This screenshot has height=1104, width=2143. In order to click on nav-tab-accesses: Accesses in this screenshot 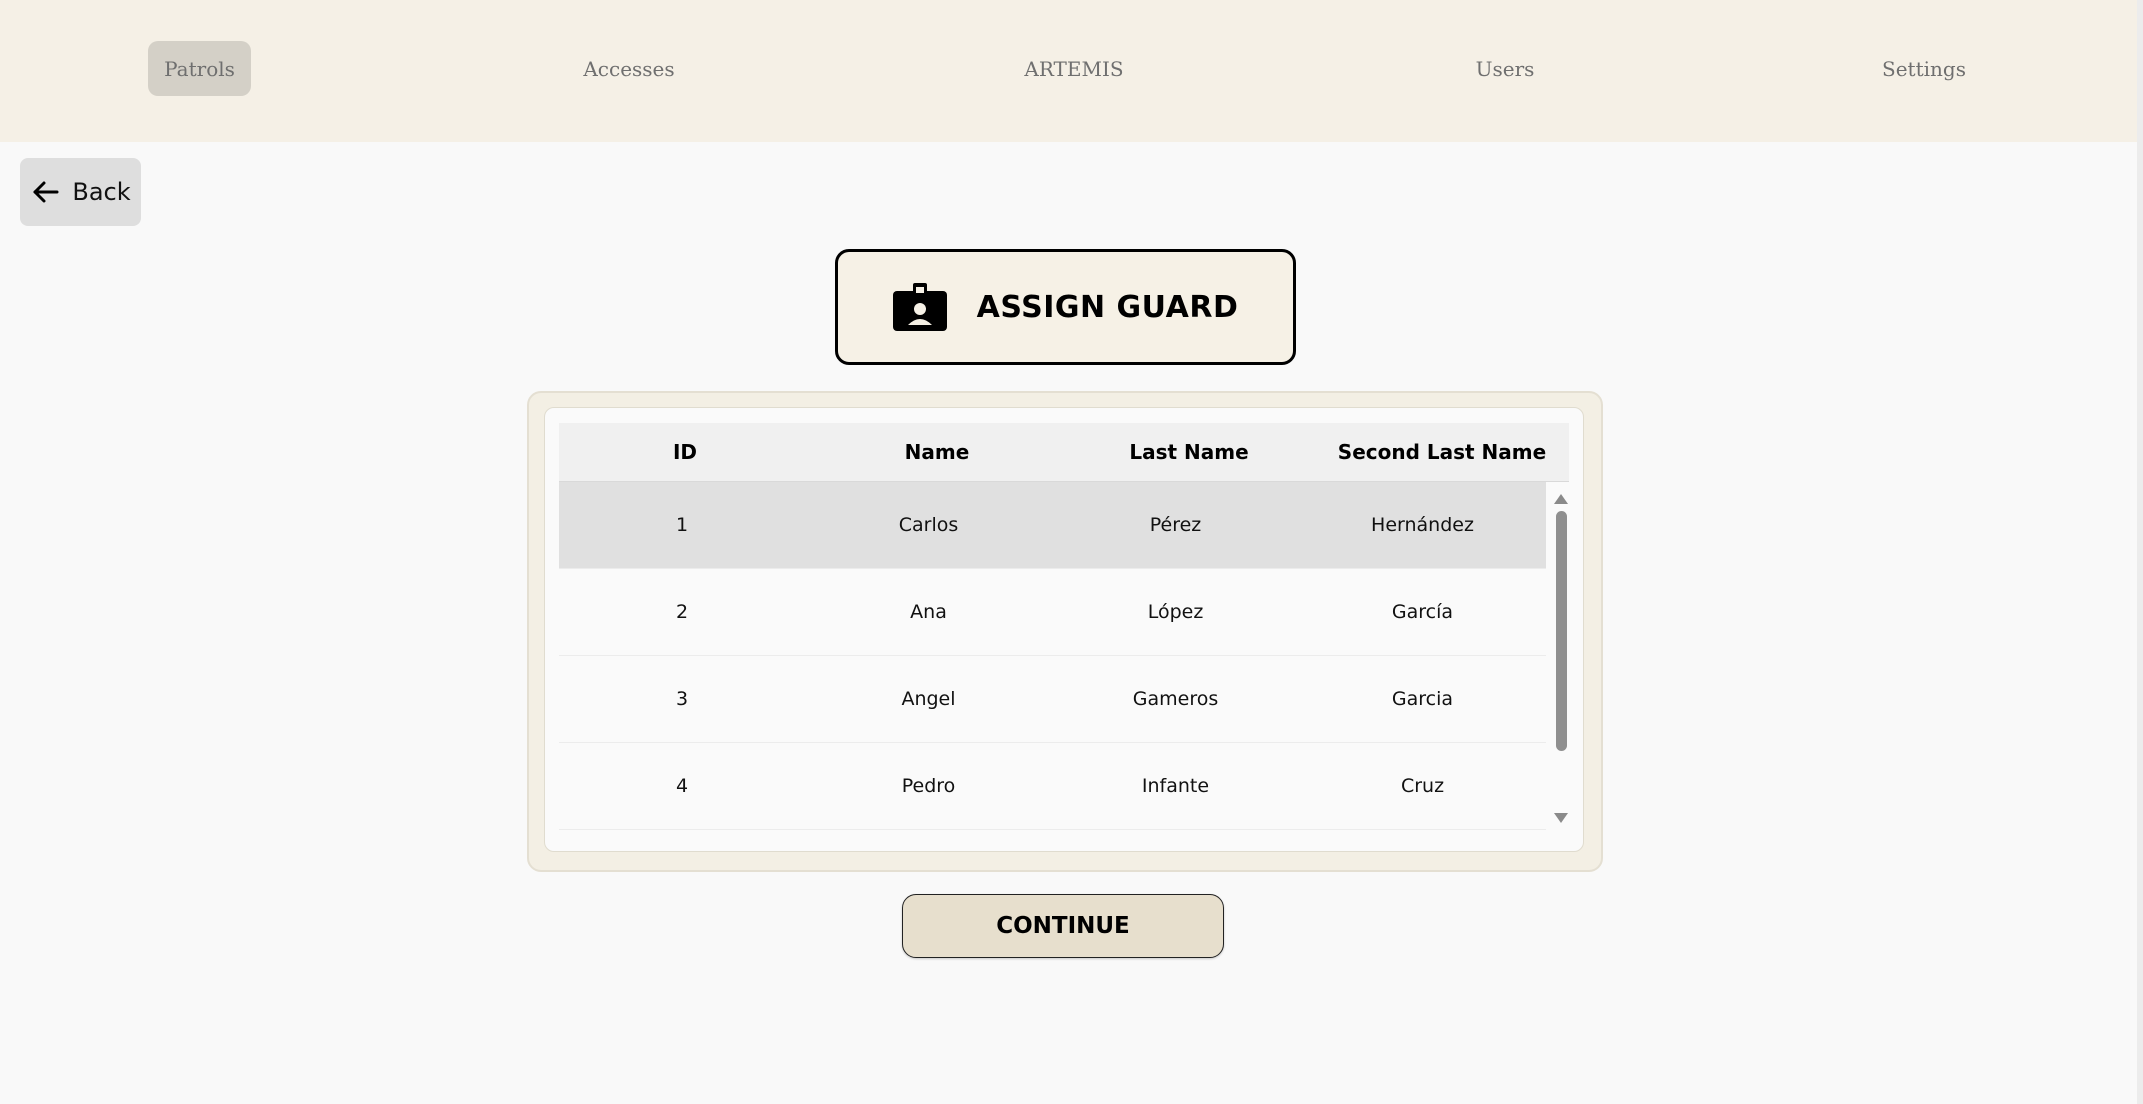, I will do `click(629, 68)`.